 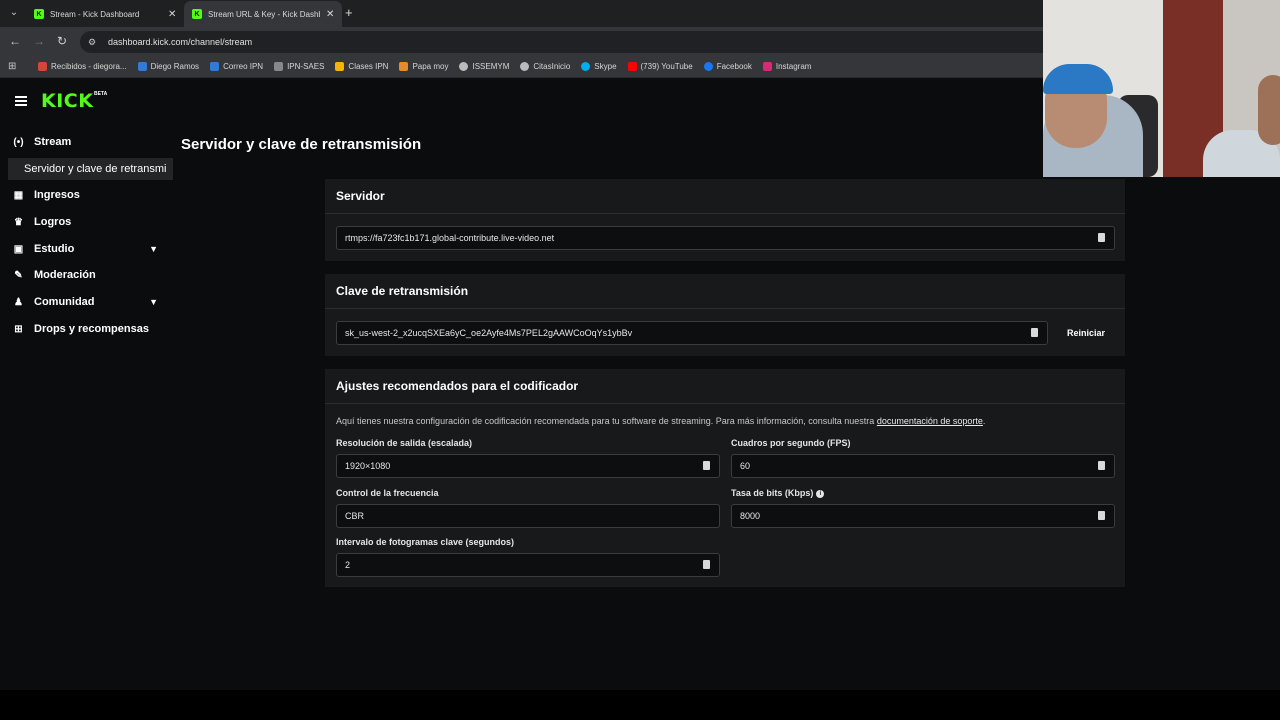 I want to click on info-icon: i, so click(x=820, y=493).